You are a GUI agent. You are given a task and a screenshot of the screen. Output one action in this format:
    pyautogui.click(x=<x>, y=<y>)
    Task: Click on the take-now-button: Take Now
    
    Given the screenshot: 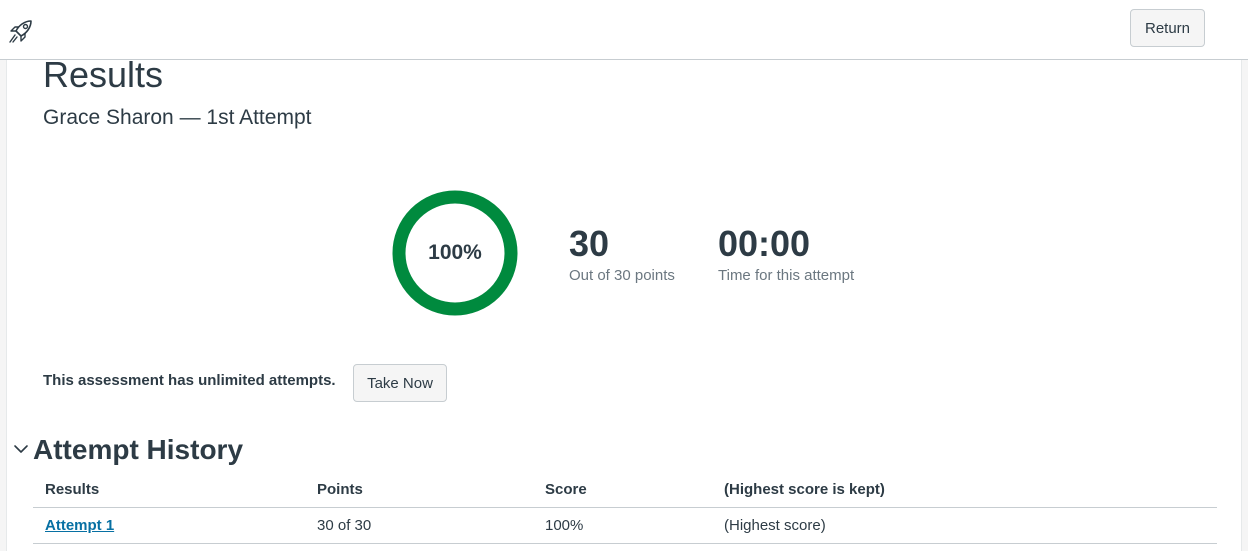 What is the action you would take?
    pyautogui.click(x=400, y=383)
    